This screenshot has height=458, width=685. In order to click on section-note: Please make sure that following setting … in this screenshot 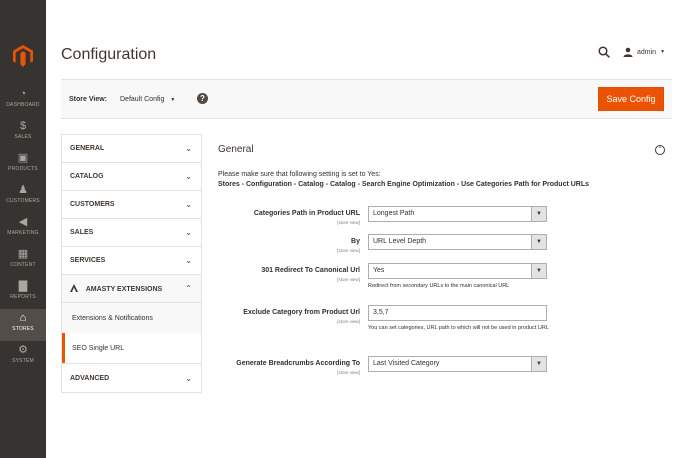, I will do `click(299, 174)`.